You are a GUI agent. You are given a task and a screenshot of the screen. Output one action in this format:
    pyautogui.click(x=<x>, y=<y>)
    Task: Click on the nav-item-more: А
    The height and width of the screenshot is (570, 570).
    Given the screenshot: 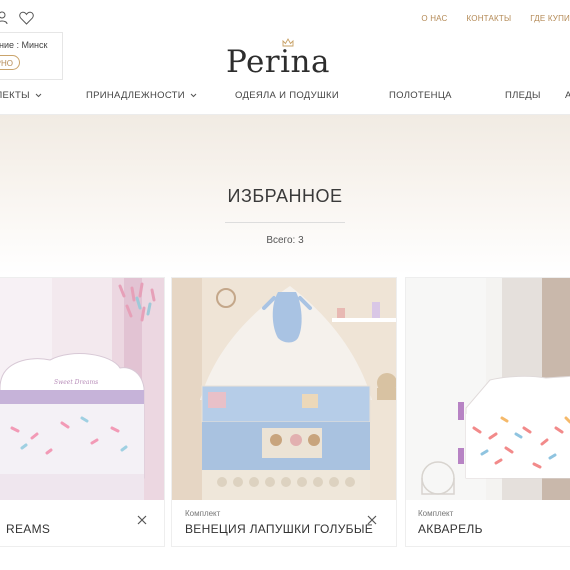 What is the action you would take?
    pyautogui.click(x=567, y=95)
    